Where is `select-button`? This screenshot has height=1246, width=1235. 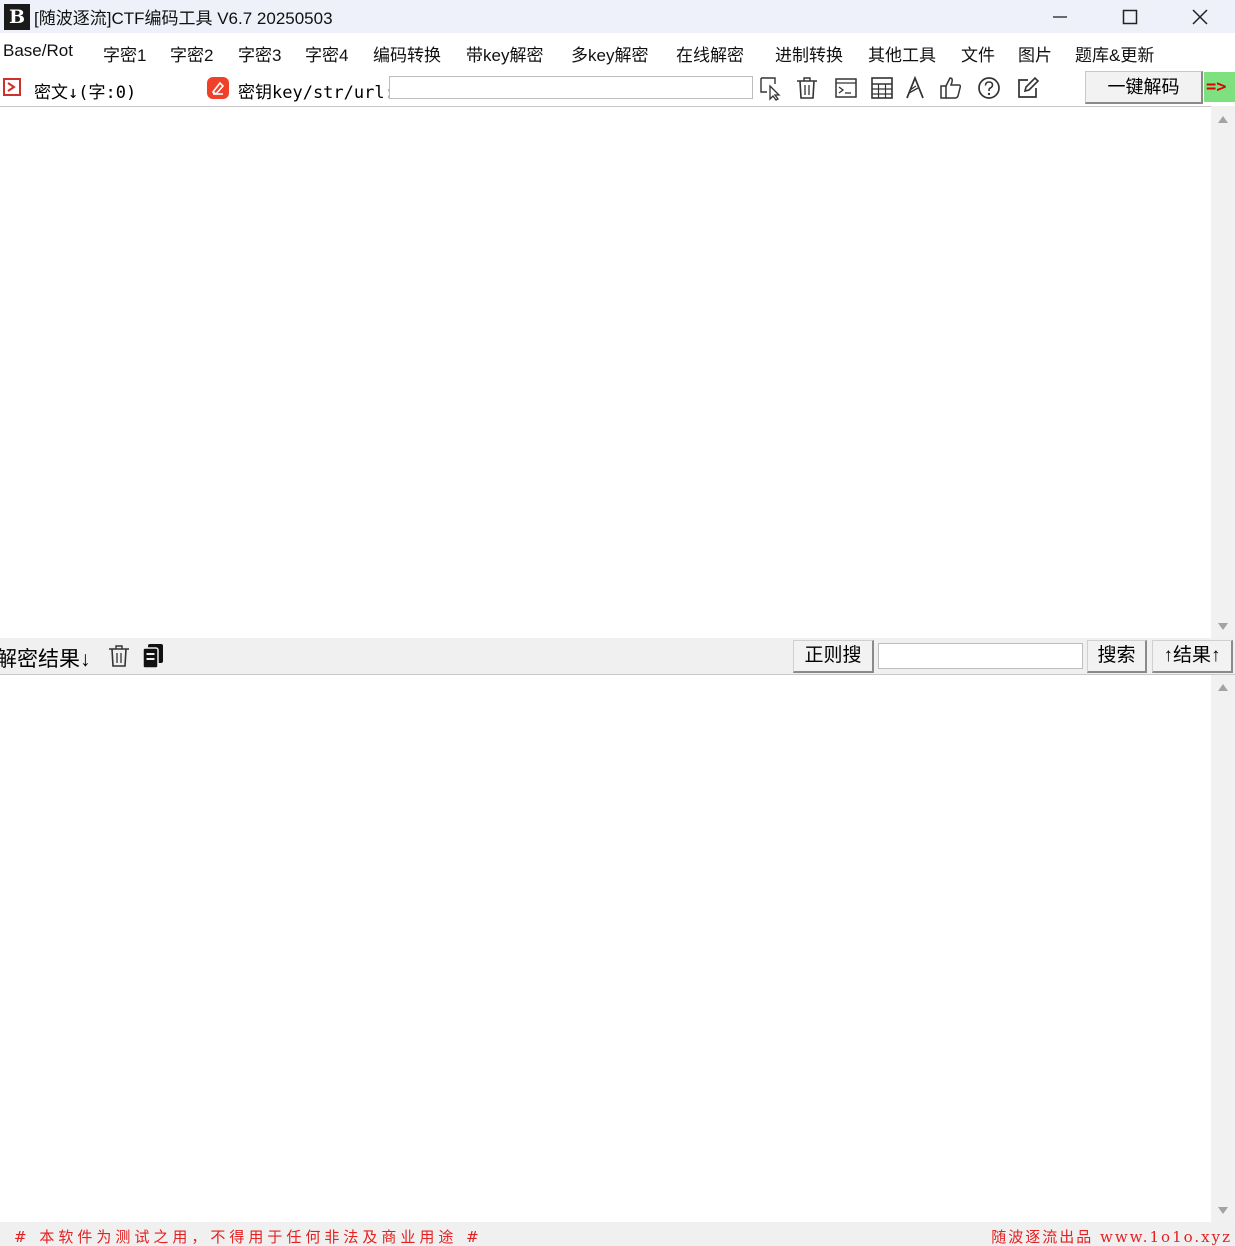 select-button is located at coordinates (771, 88).